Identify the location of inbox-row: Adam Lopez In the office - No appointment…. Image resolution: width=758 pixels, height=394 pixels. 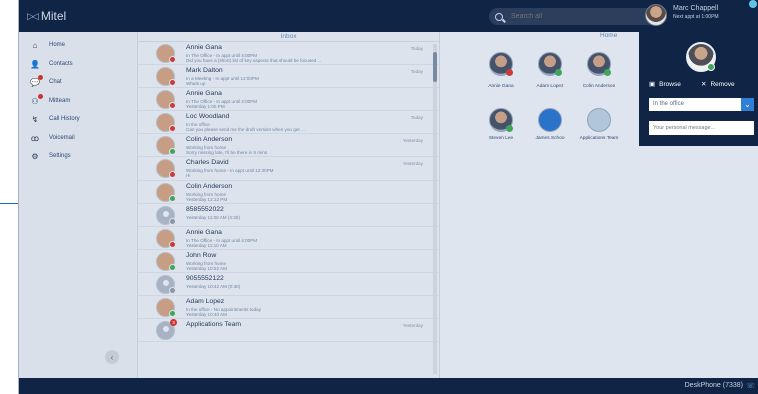
(288, 308).